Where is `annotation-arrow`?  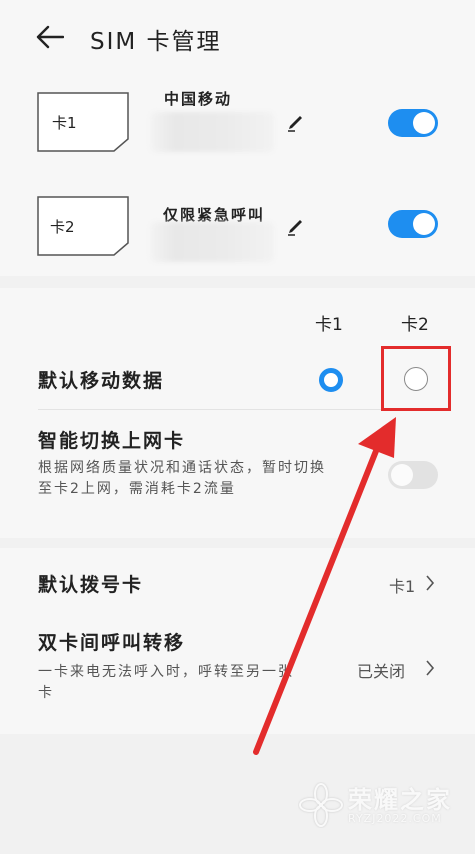 annotation-arrow is located at coordinates (324, 586).